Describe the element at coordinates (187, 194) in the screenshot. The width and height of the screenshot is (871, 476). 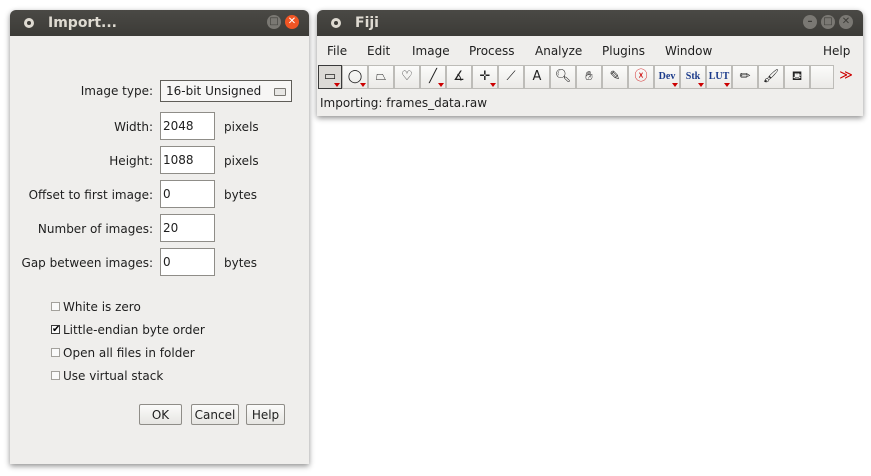
I see `offset-field: 0` at that location.